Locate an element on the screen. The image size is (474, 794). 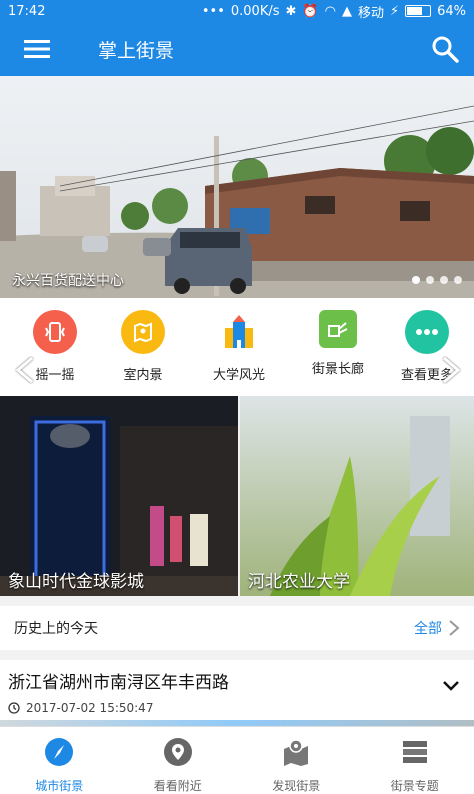
status-bar: 17:42 ••• 0.00K/s ✱ ⏰ ◠ ▲ 移动 ⚡ 64% is located at coordinates (237, 11).